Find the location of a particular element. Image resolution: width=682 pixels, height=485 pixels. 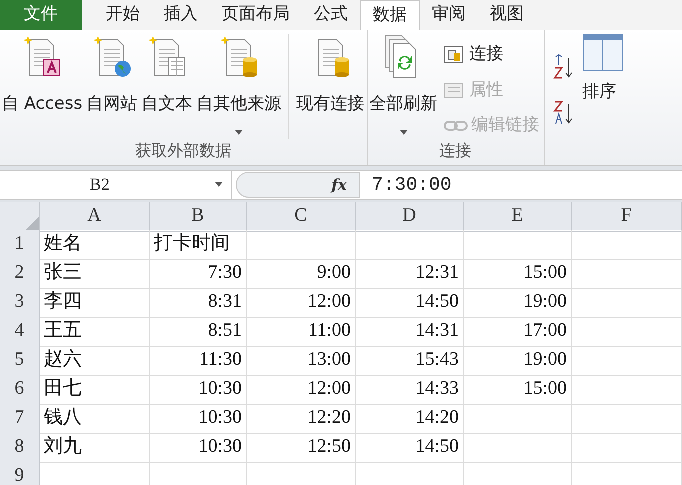

table-cell: 11:00 is located at coordinates (301, 331).